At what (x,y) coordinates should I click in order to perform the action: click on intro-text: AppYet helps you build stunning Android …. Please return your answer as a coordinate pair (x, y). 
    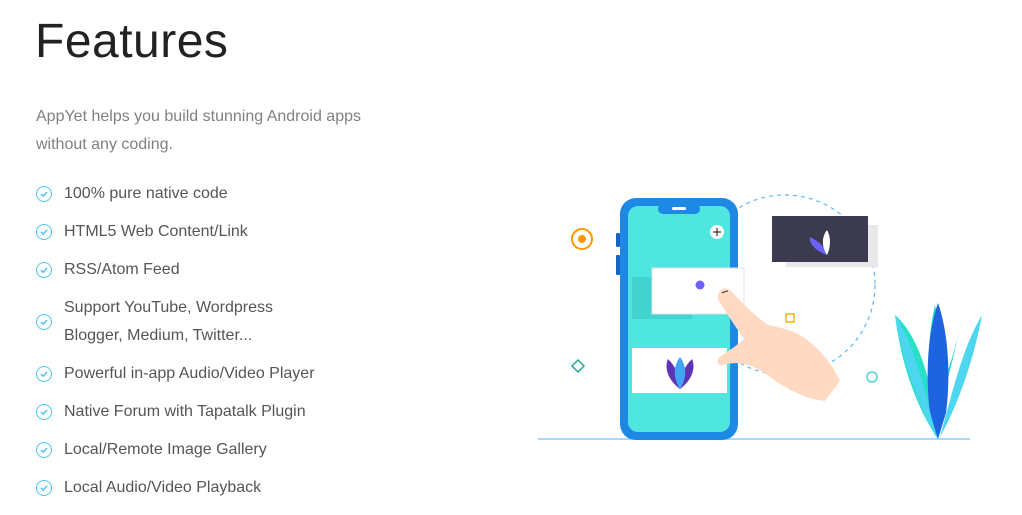
    Looking at the image, I should click on (198, 130).